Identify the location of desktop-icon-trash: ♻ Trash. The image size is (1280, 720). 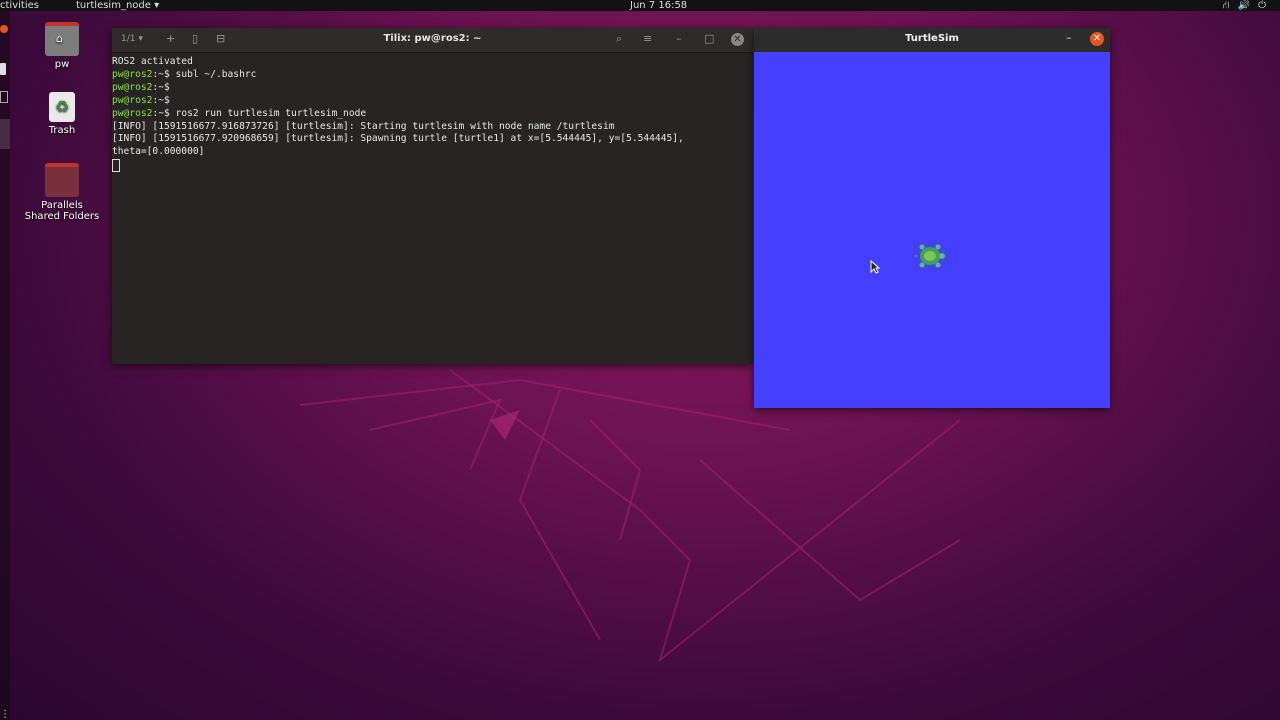
(62, 114).